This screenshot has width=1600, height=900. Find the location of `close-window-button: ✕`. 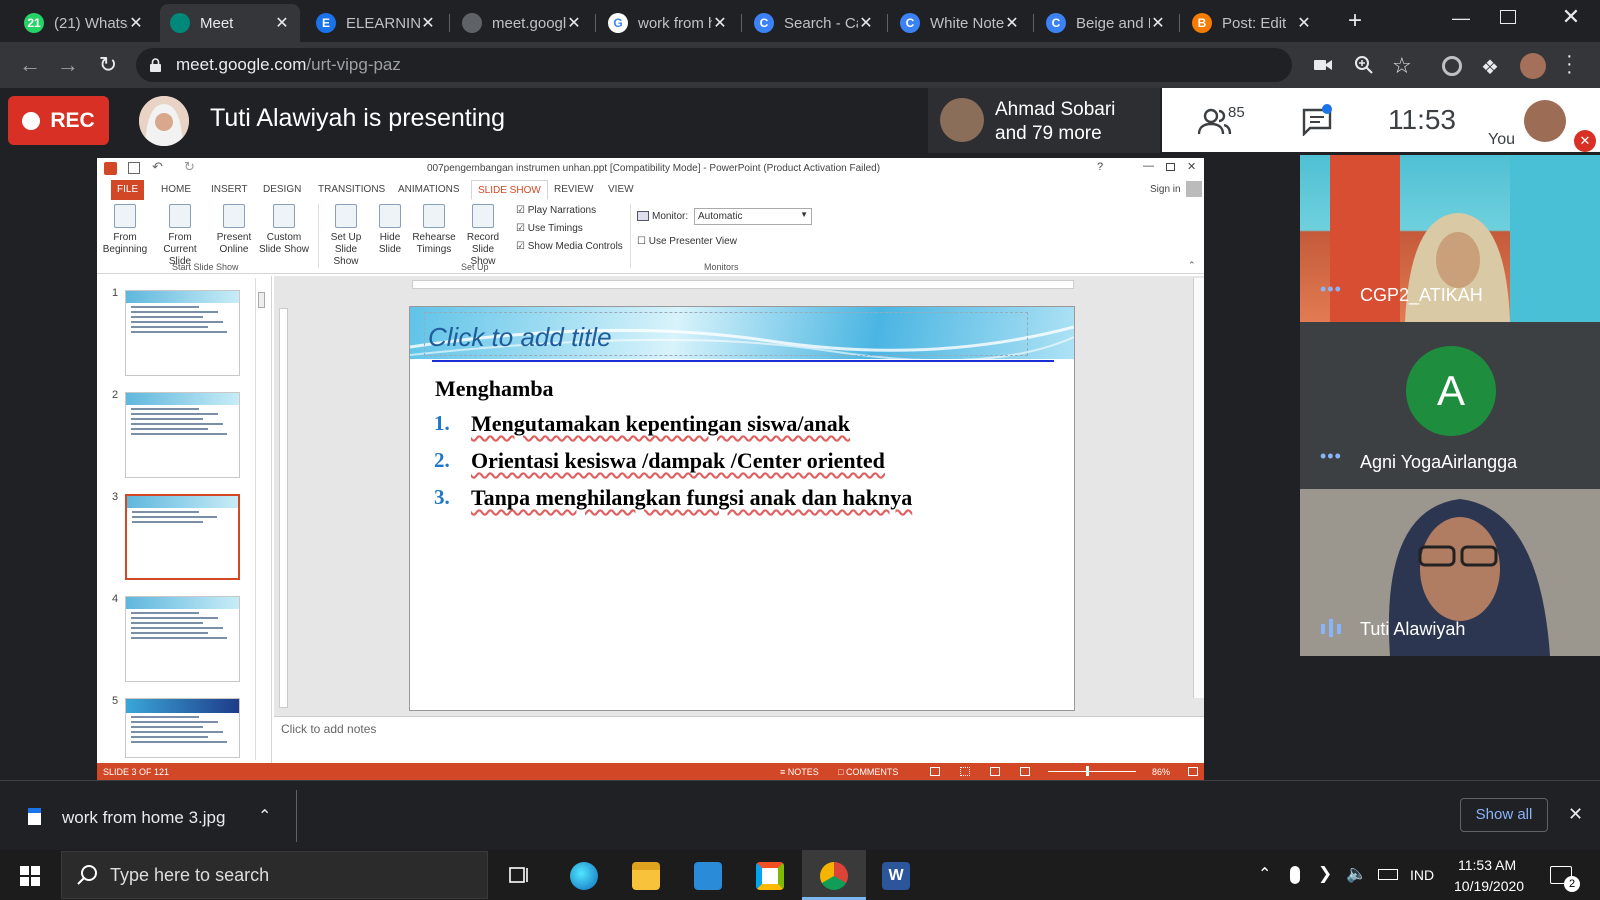

close-window-button: ✕ is located at coordinates (1571, 19).